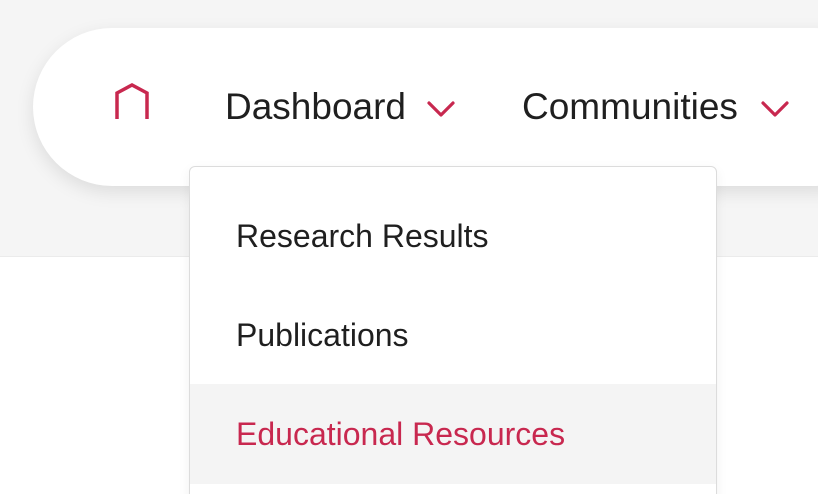  Describe the element at coordinates (322, 334) in the screenshot. I see `menu-item-label: Publications` at that location.